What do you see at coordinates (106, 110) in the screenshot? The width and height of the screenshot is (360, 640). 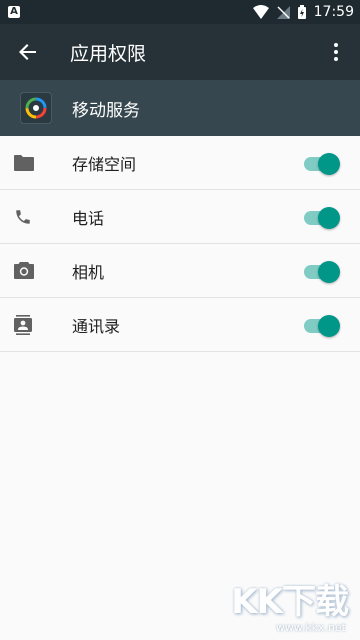 I see `app-name: 移动服务` at bounding box center [106, 110].